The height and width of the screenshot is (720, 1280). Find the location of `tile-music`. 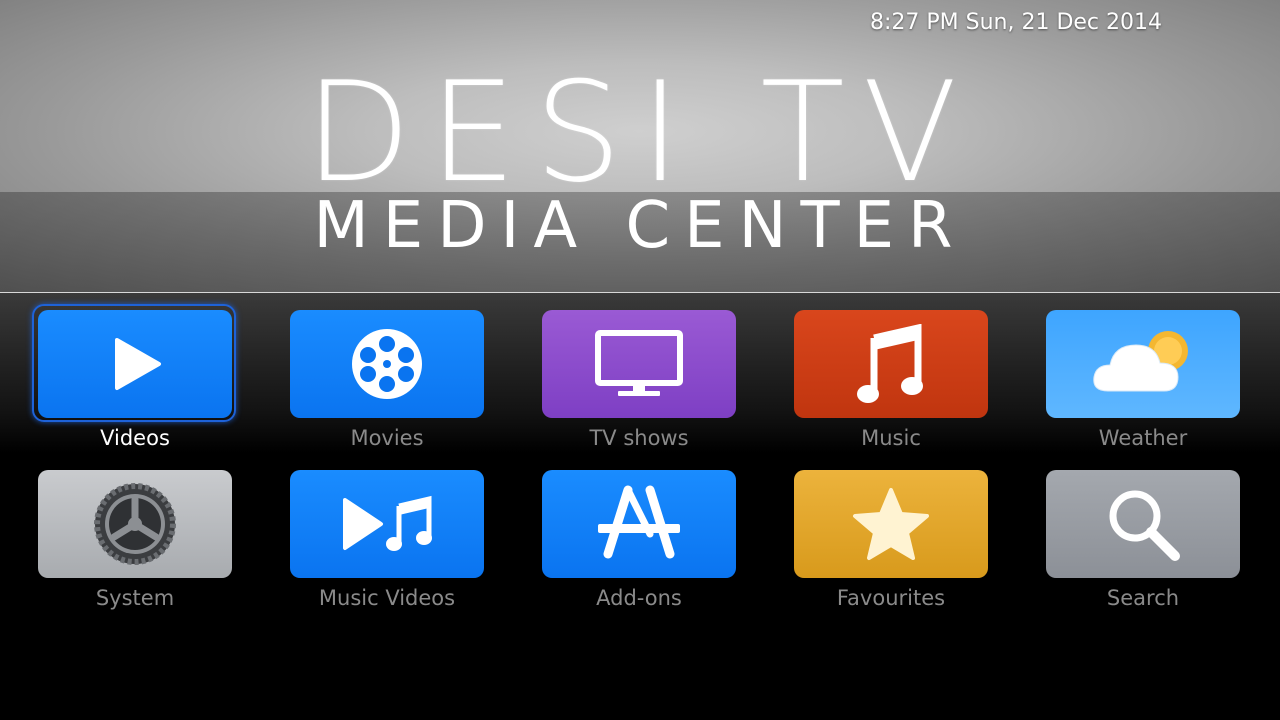

tile-music is located at coordinates (891, 364).